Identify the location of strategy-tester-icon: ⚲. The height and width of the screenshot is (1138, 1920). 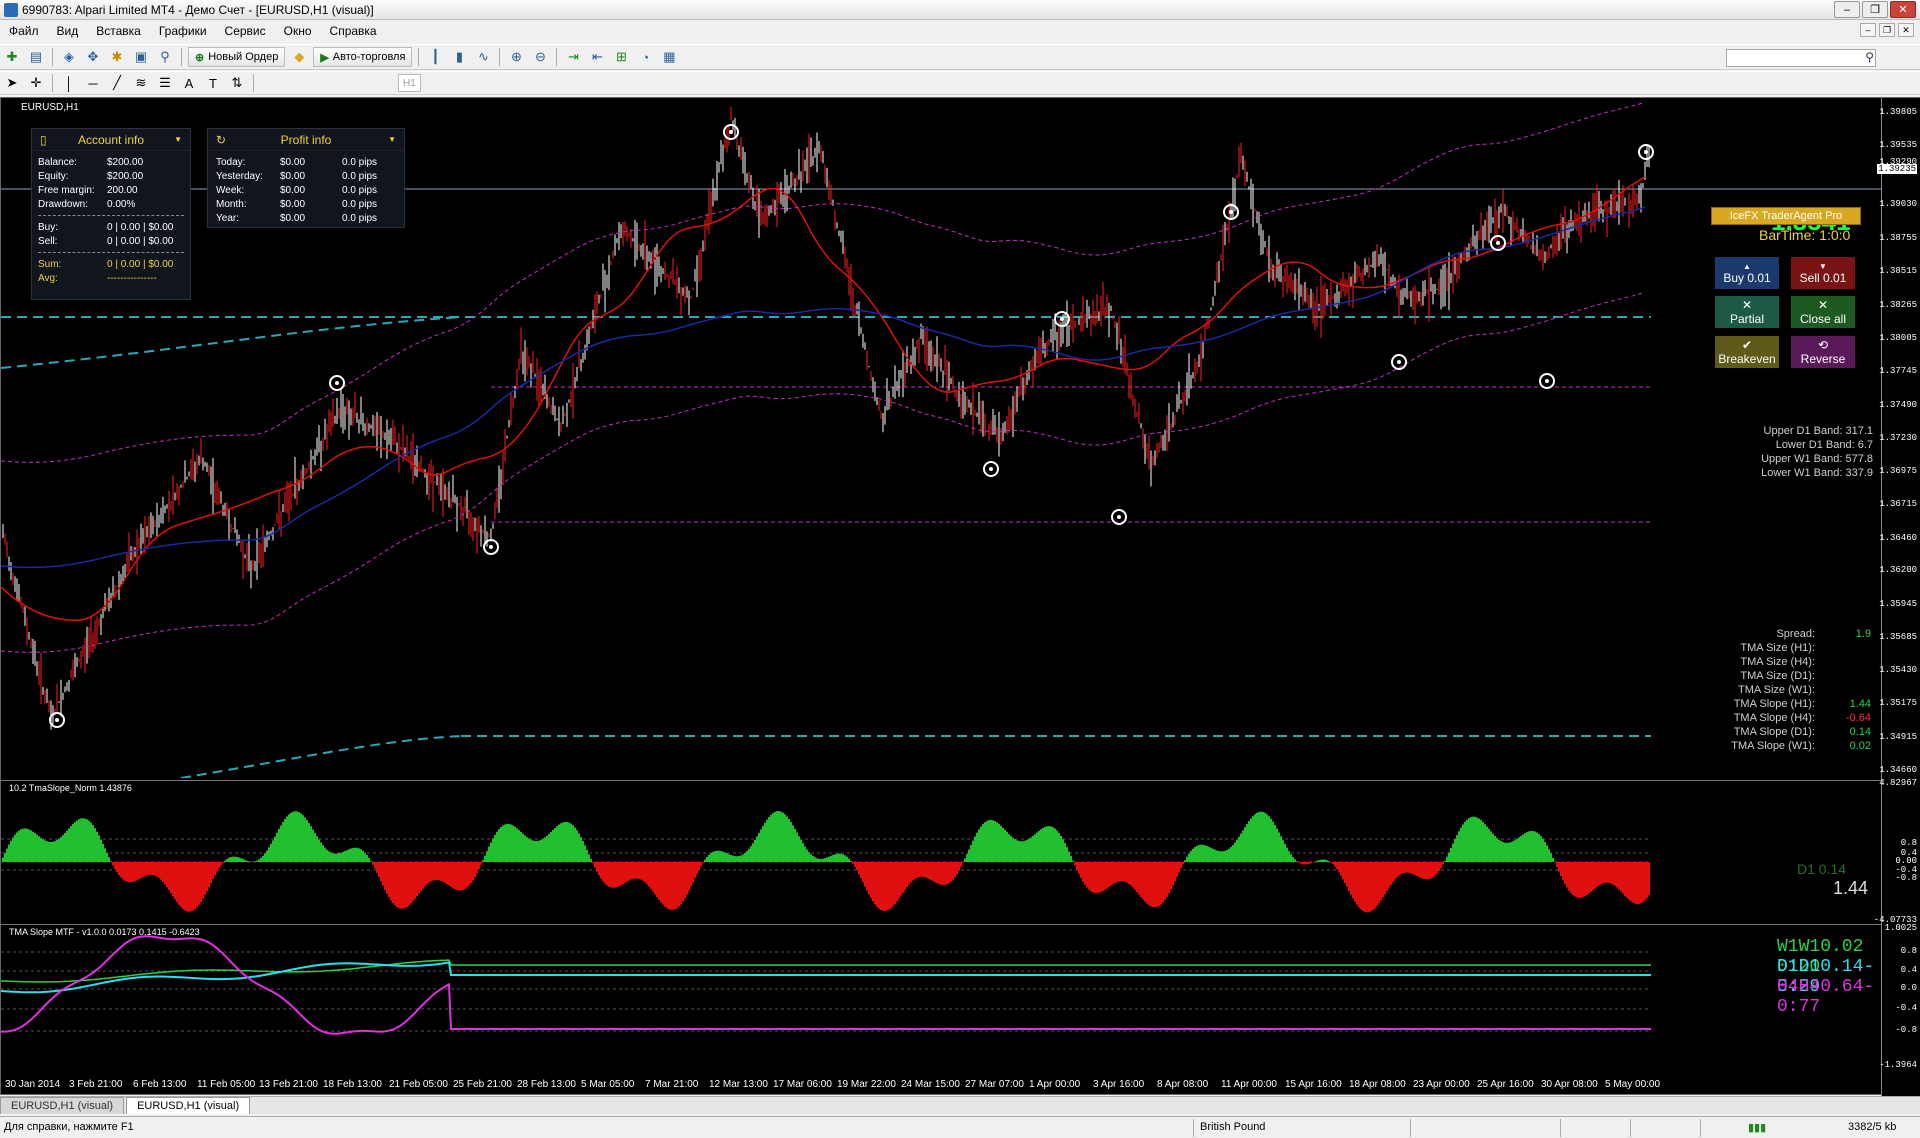
(165, 57).